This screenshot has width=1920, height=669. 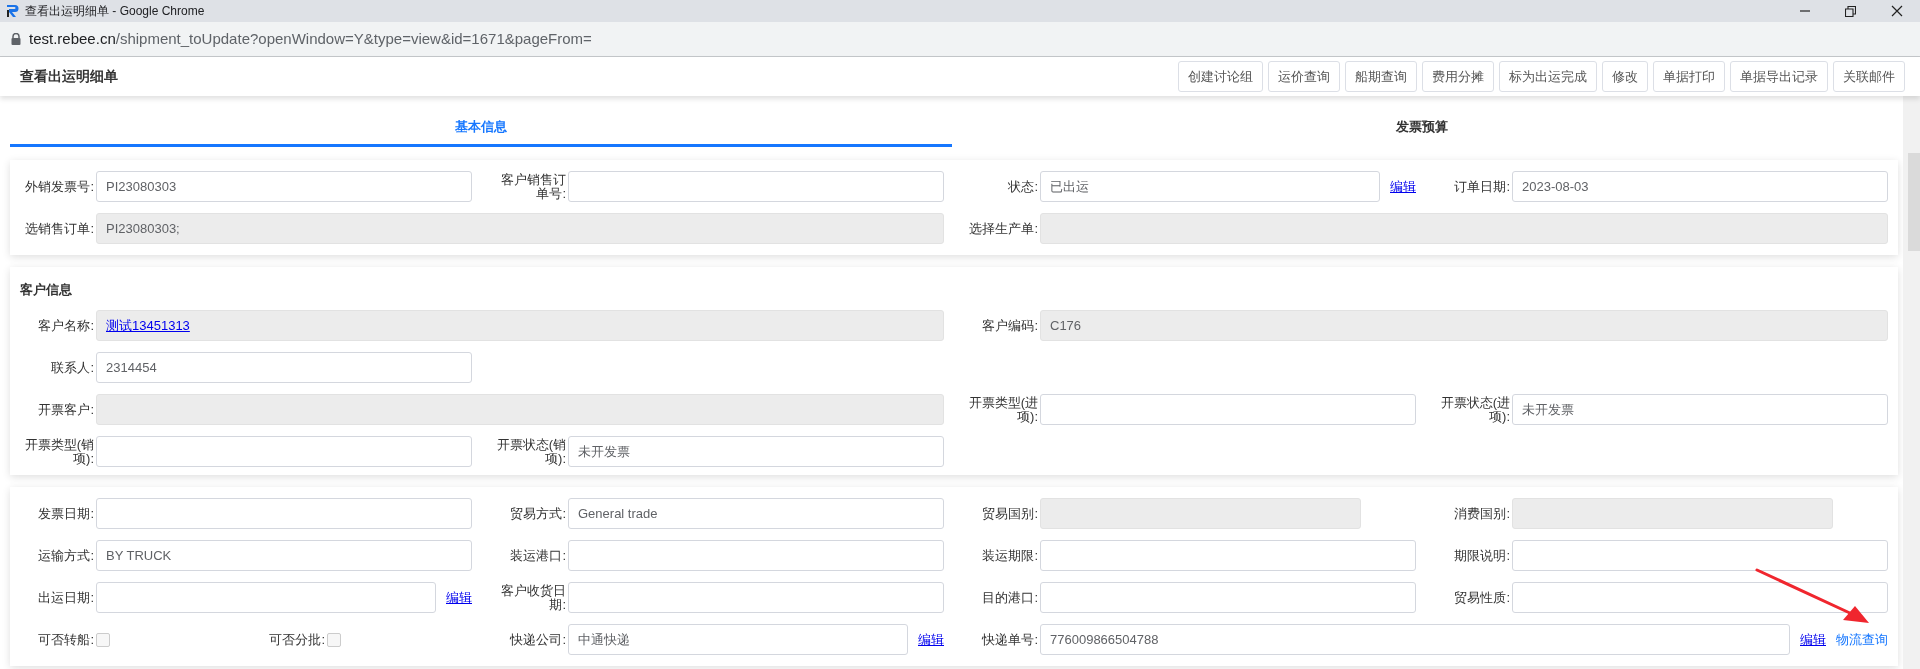 I want to click on field-label: 开票类型(销项):, so click(x=58, y=451).